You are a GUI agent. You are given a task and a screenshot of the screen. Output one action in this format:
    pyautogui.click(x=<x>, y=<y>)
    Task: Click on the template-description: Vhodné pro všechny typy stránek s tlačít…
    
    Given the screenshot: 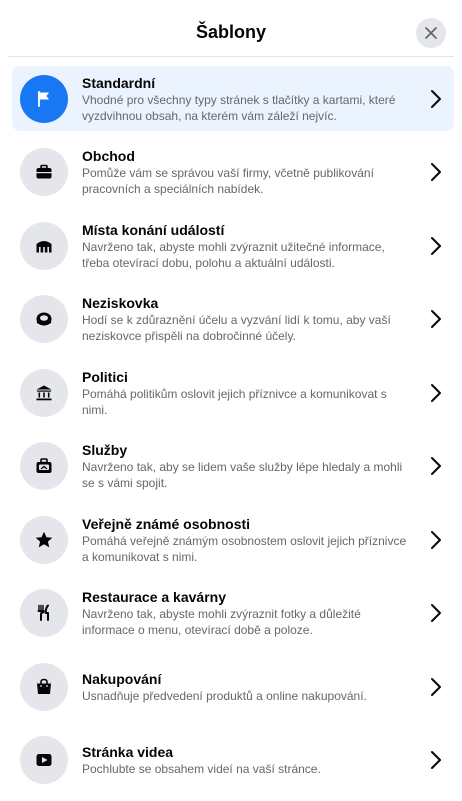 What is the action you would take?
    pyautogui.click(x=239, y=107)
    